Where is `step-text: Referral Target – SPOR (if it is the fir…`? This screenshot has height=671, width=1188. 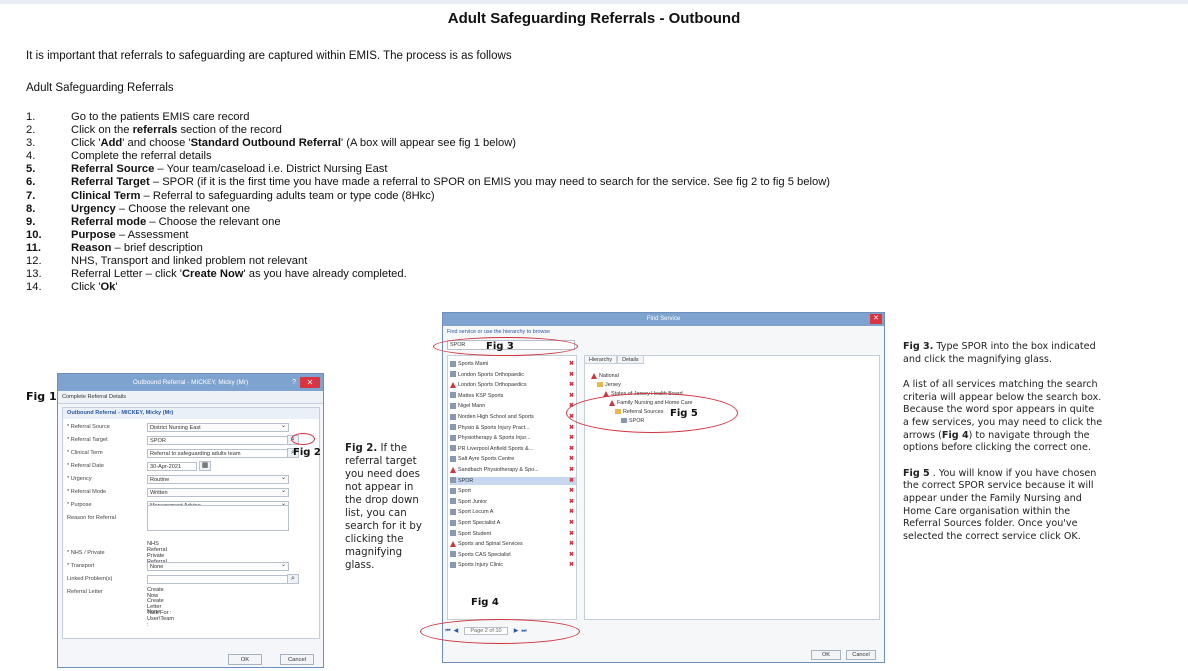
step-text: Referral Target – SPOR (if it is the fir… is located at coordinates (450, 182).